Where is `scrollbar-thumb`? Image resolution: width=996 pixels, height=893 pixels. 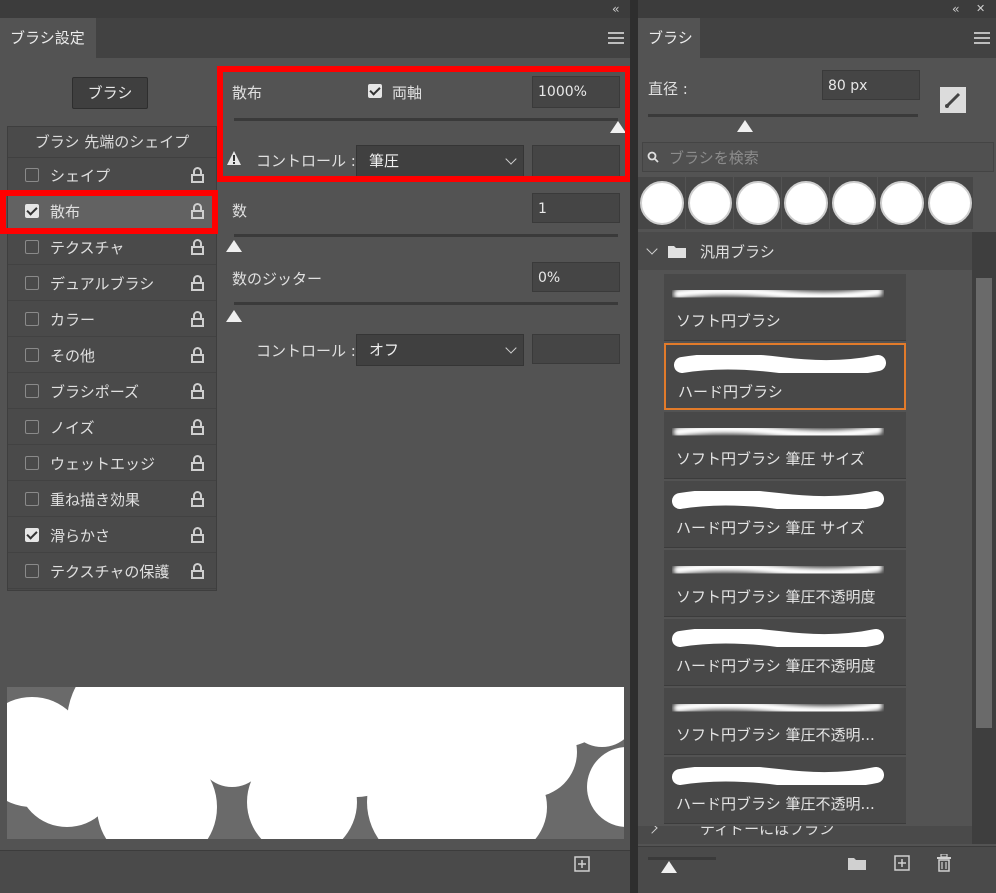
scrollbar-thumb is located at coordinates (984, 503).